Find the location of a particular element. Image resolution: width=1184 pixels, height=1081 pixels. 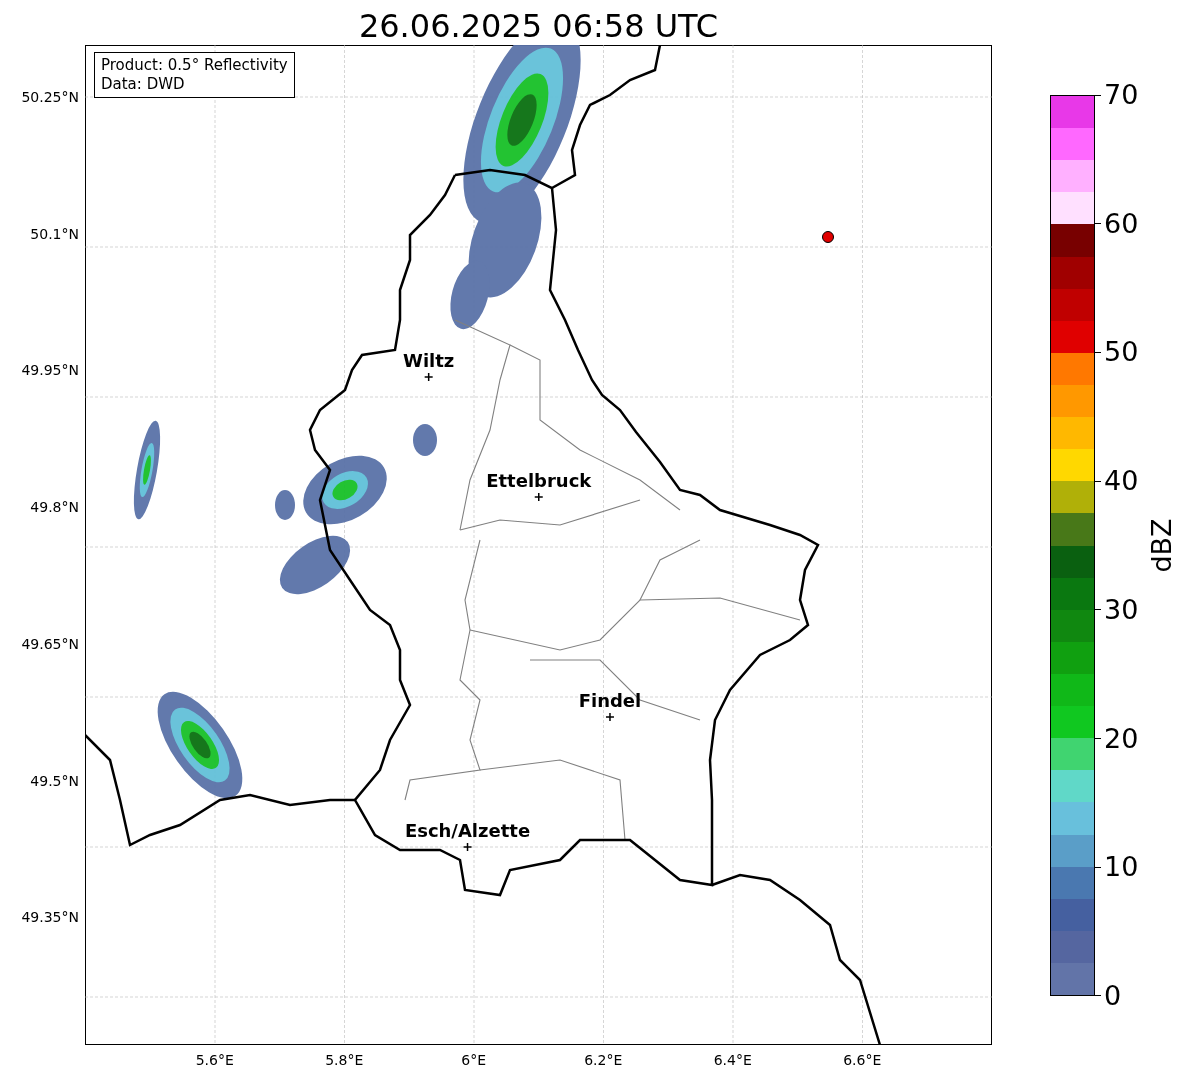

colorbar-tick-label: 20 is located at coordinates (1121, 738).